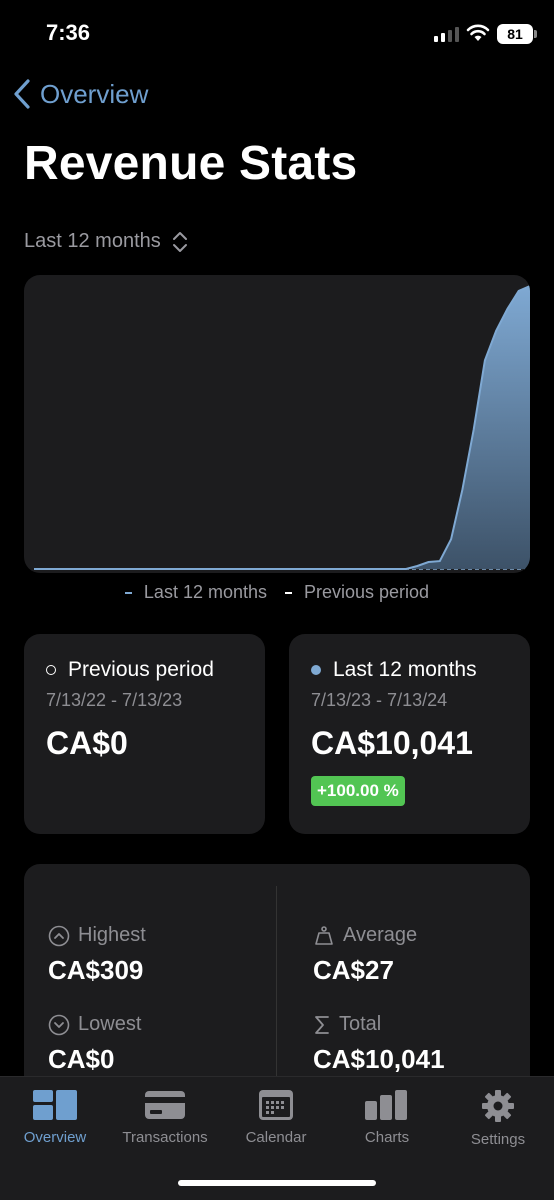 The width and height of the screenshot is (554, 1200). I want to click on previous-period-card: Previous period 7/13/22 - 7/13/23 CA$0, so click(144, 734).